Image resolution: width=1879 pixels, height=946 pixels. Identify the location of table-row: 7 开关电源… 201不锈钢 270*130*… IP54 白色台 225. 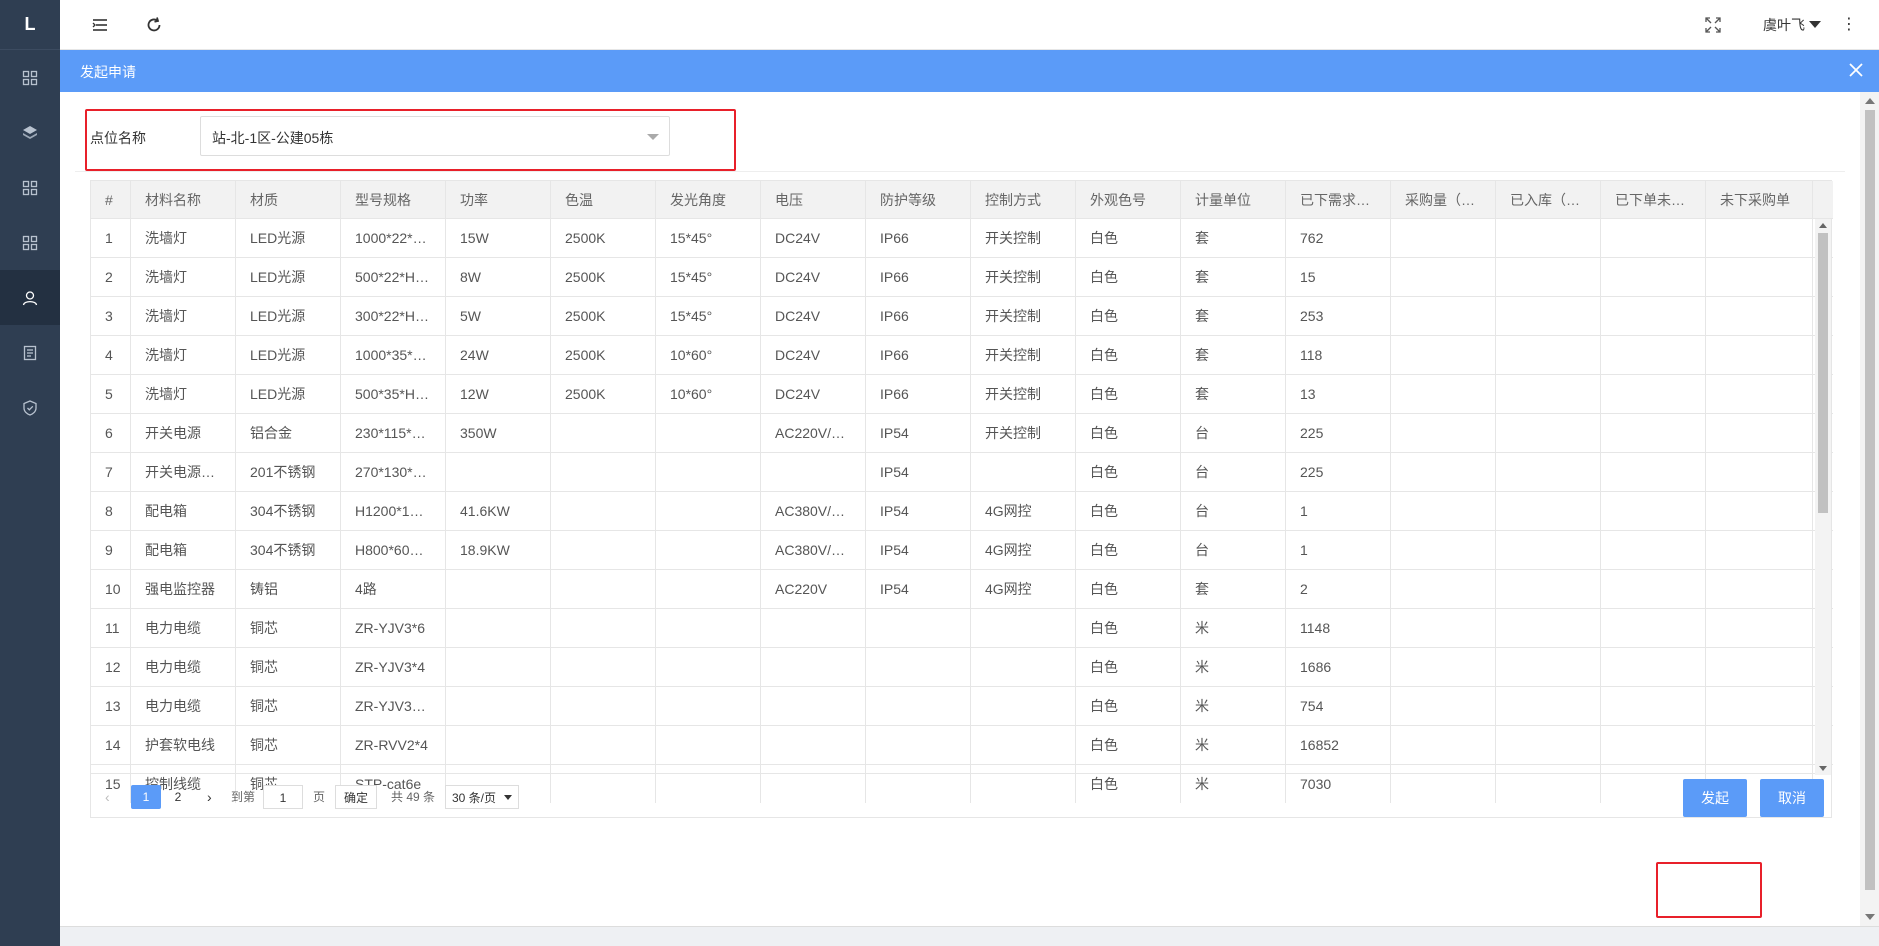
(962, 472).